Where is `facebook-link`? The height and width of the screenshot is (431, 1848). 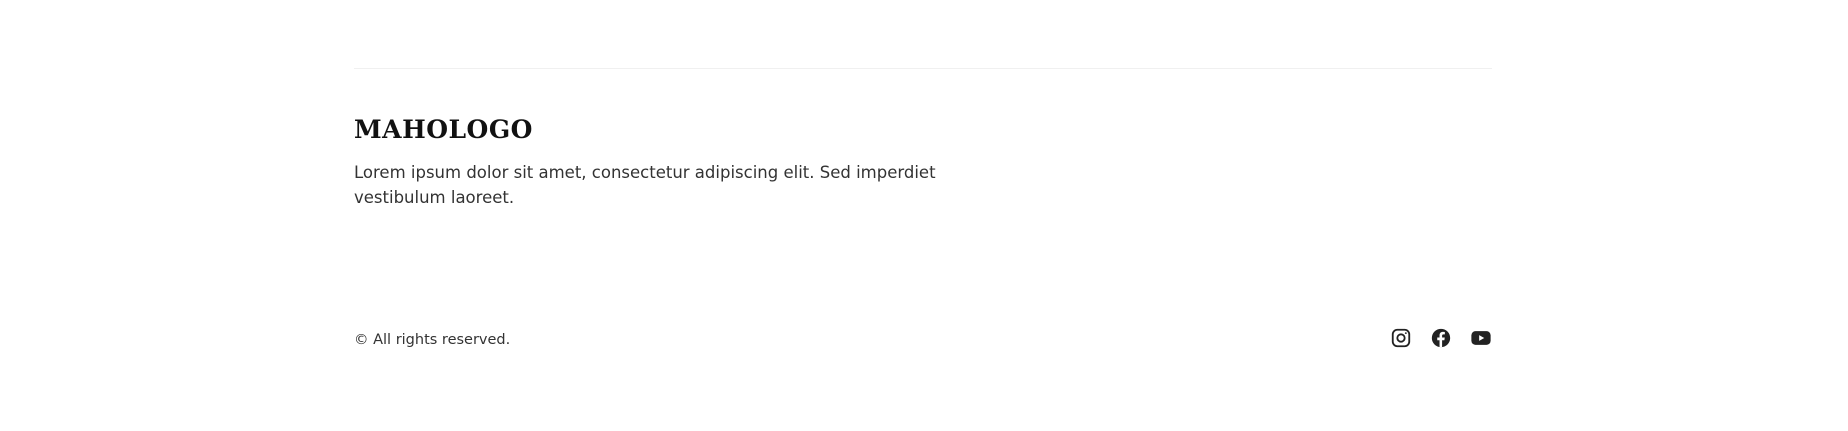 facebook-link is located at coordinates (1440, 337).